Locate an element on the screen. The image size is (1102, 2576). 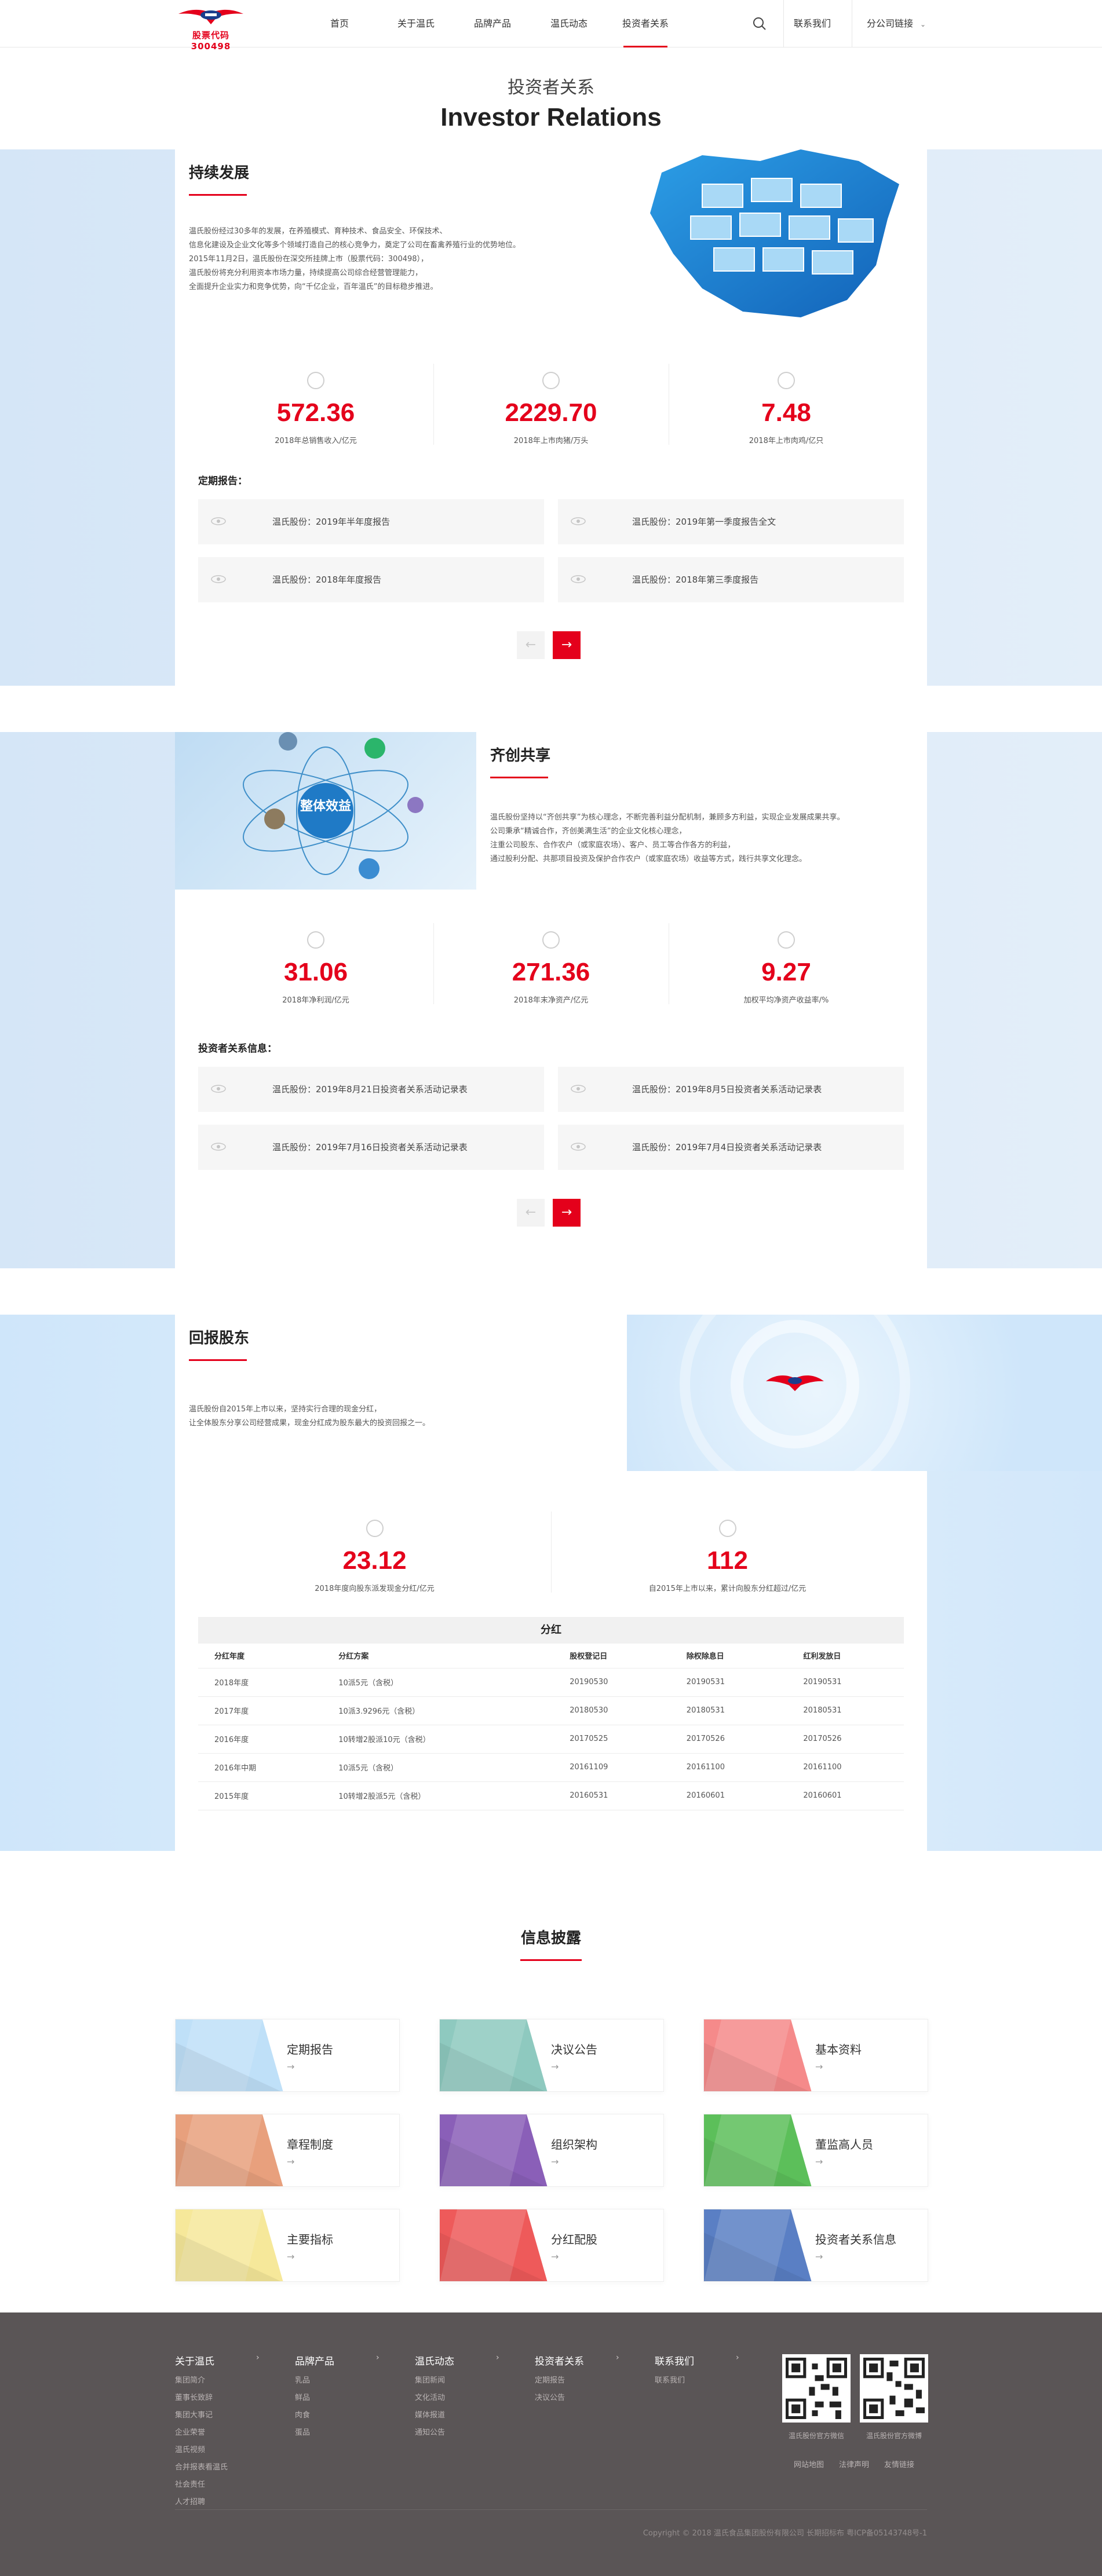
footer-link: 温氏视频 is located at coordinates (227, 2448).